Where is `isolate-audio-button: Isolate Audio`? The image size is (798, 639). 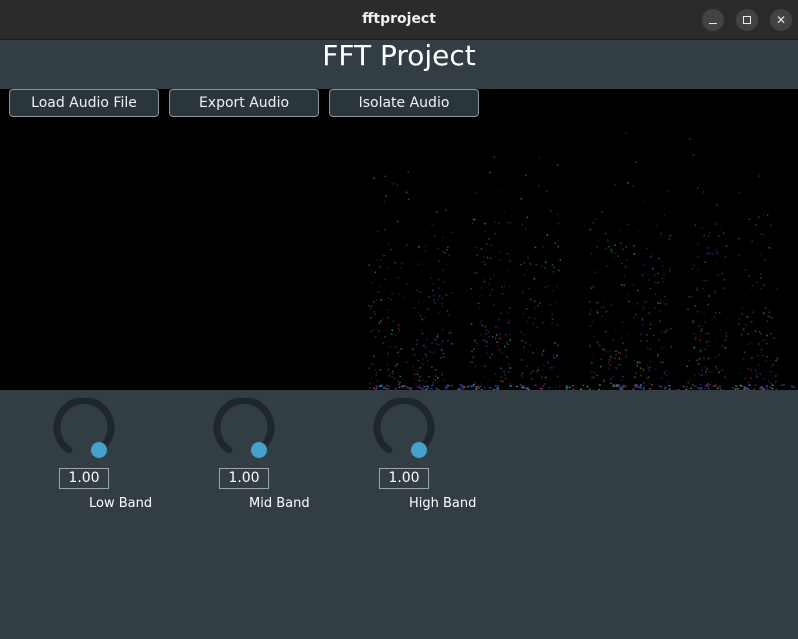 isolate-audio-button: Isolate Audio is located at coordinates (404, 103).